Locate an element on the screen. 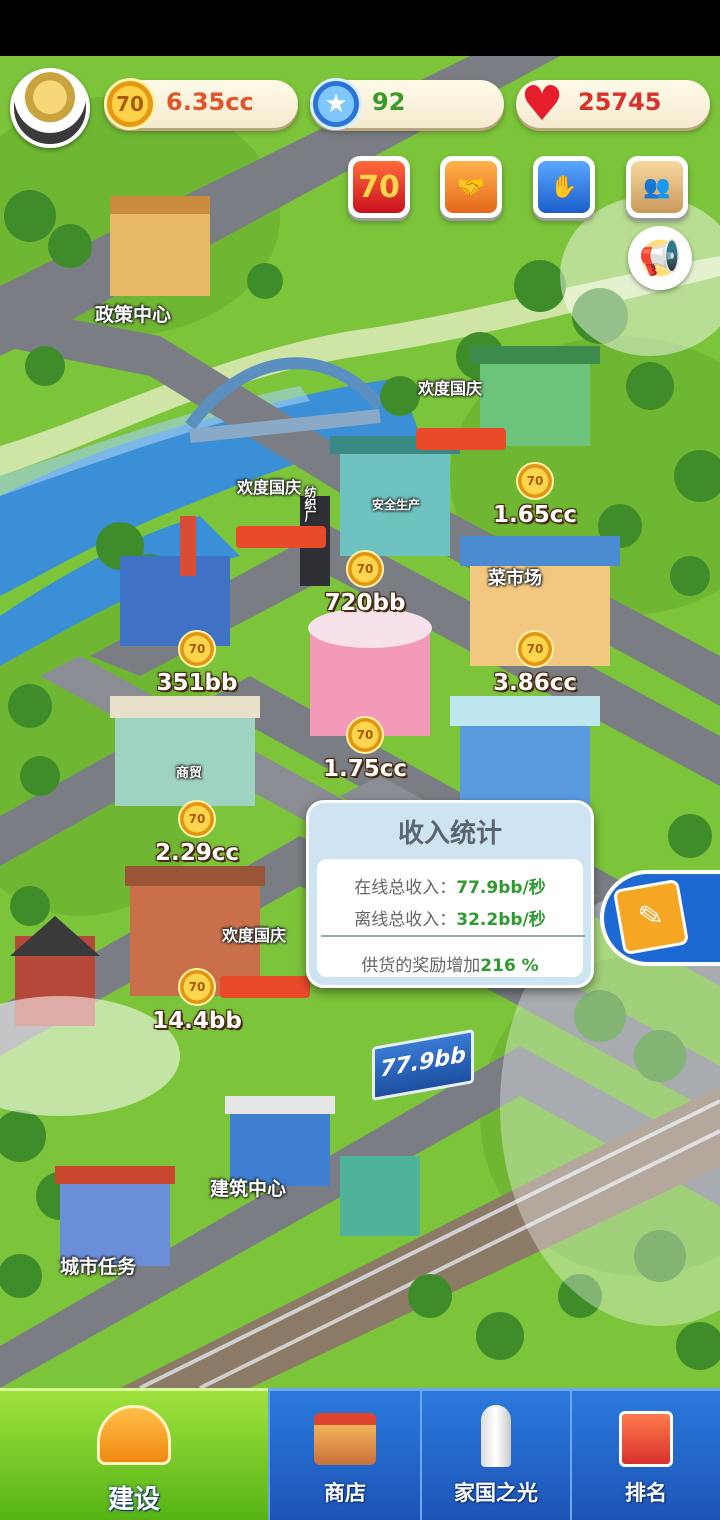 The image size is (720, 1520). tab-rank: 排名 is located at coordinates (645, 1454).